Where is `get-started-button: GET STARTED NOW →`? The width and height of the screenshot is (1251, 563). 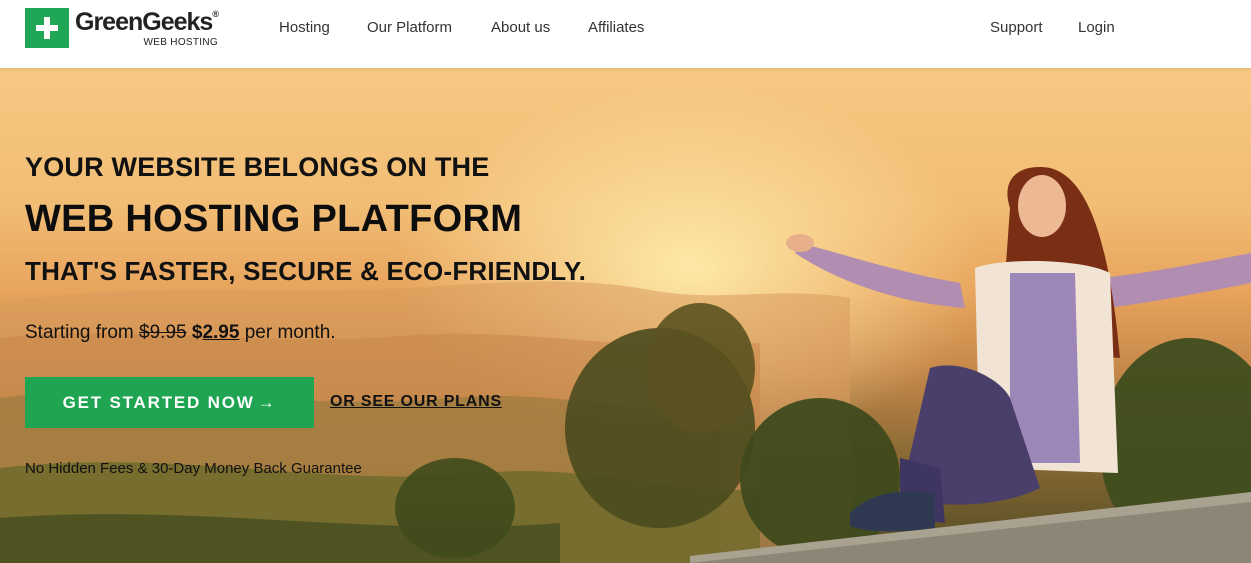
get-started-button: GET STARTED NOW → is located at coordinates (169, 402).